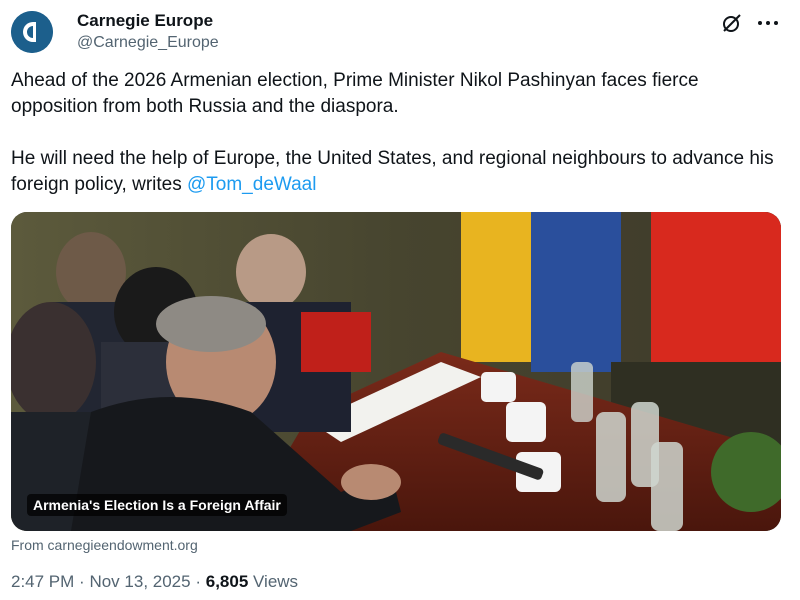 Image resolution: width=800 pixels, height=600 pixels. I want to click on grok-icon, so click(732, 23).